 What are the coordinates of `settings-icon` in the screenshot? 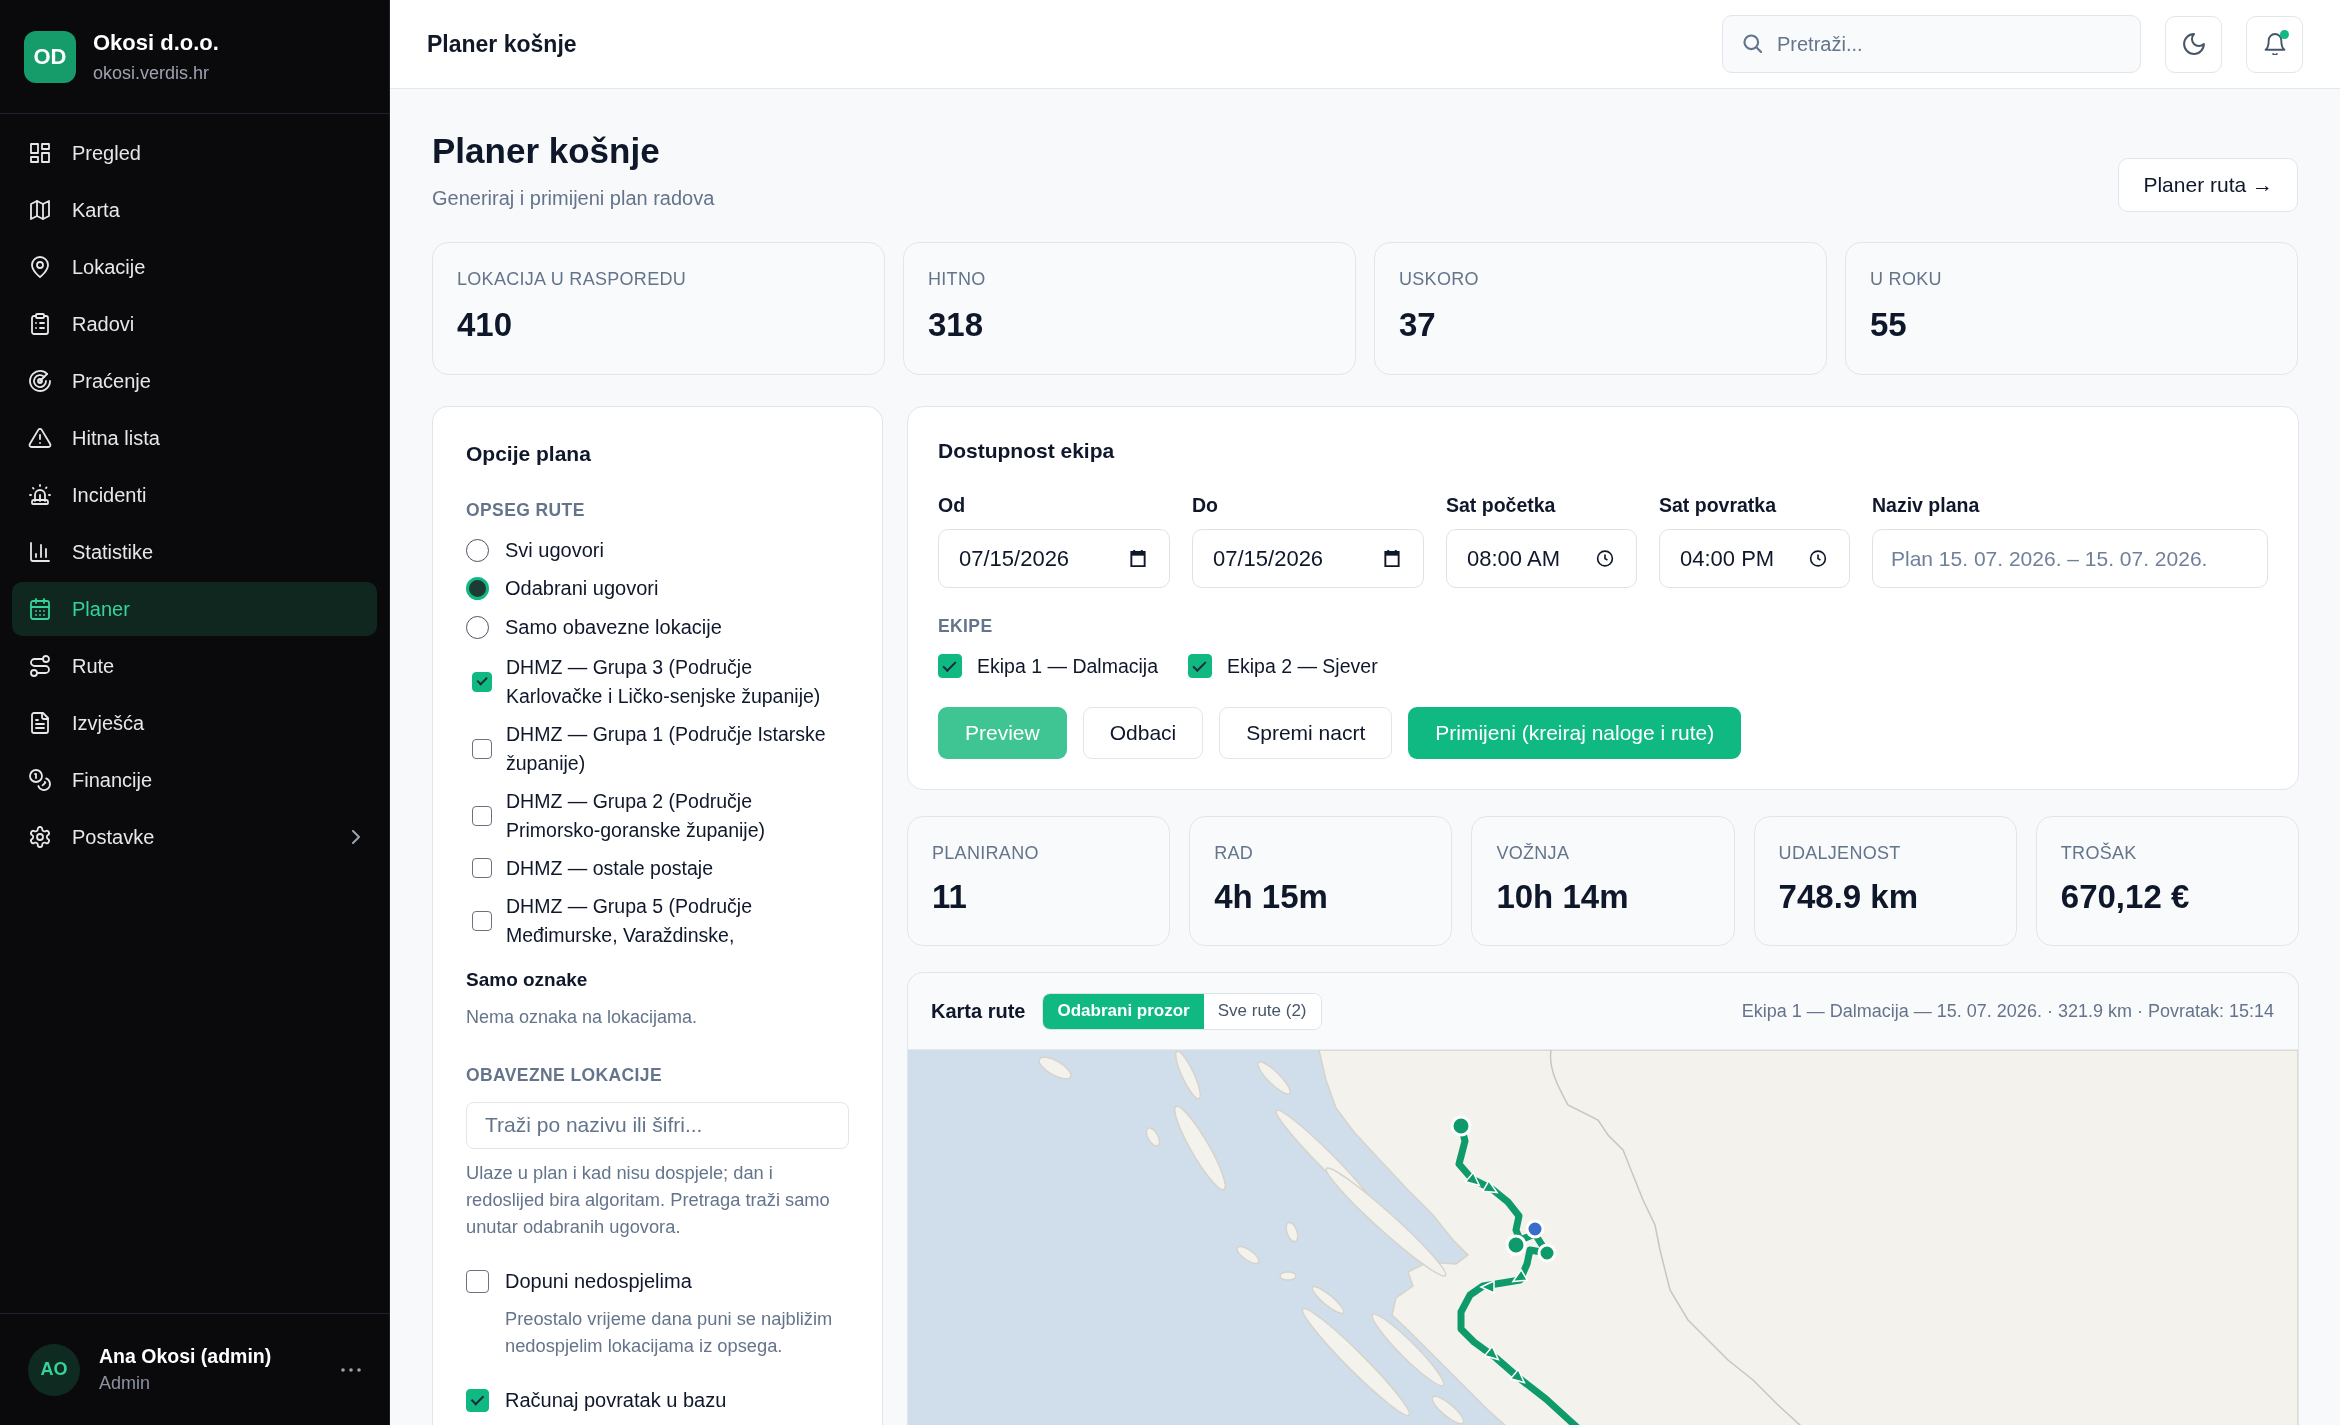 It's located at (40, 837).